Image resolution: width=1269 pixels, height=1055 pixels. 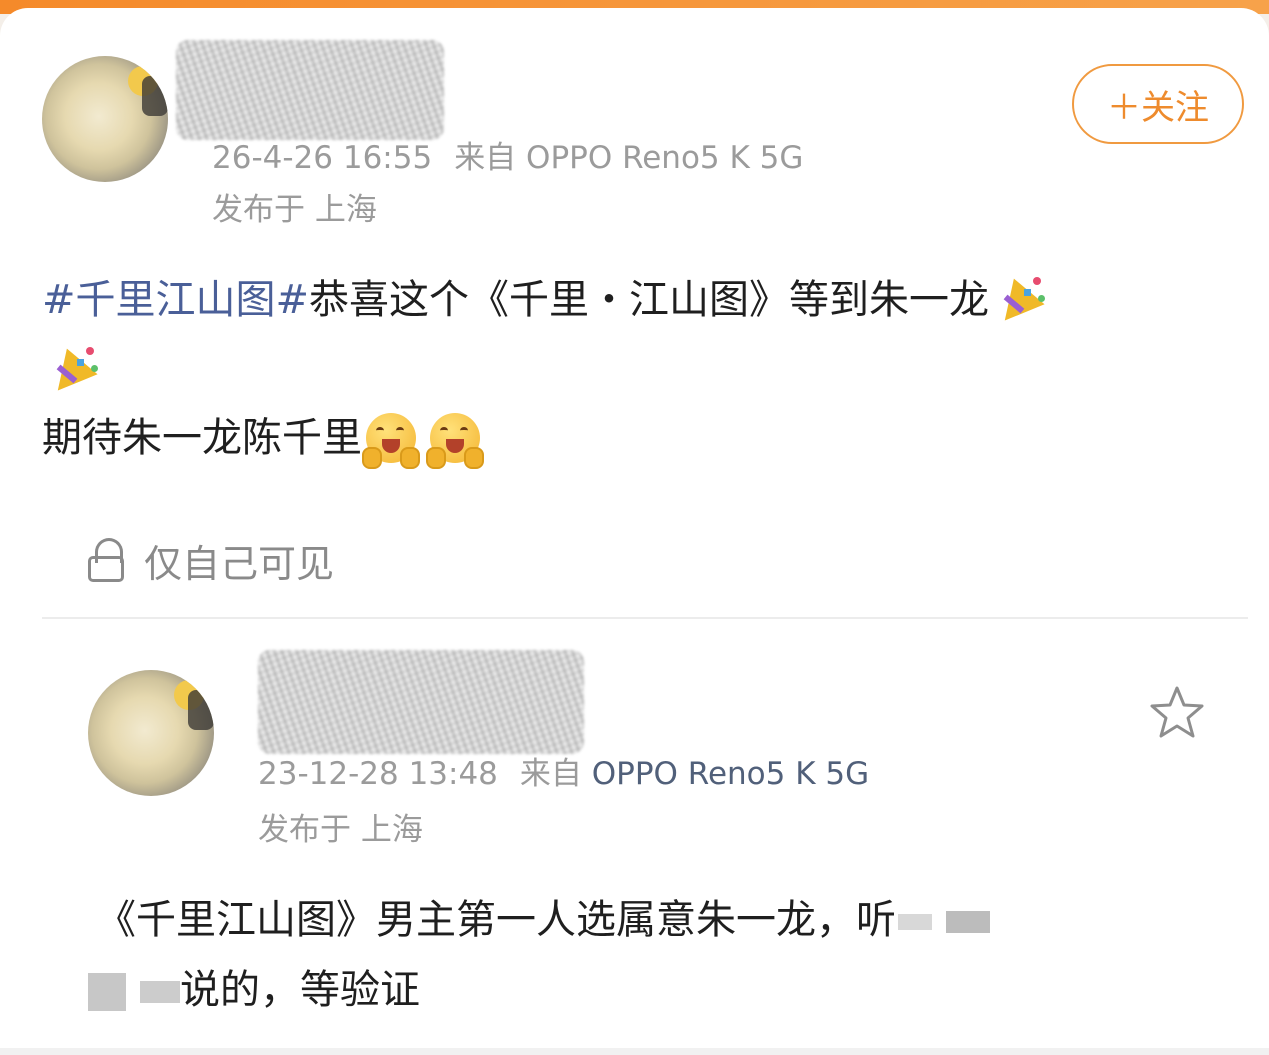 I want to click on divider, so click(x=645, y=618).